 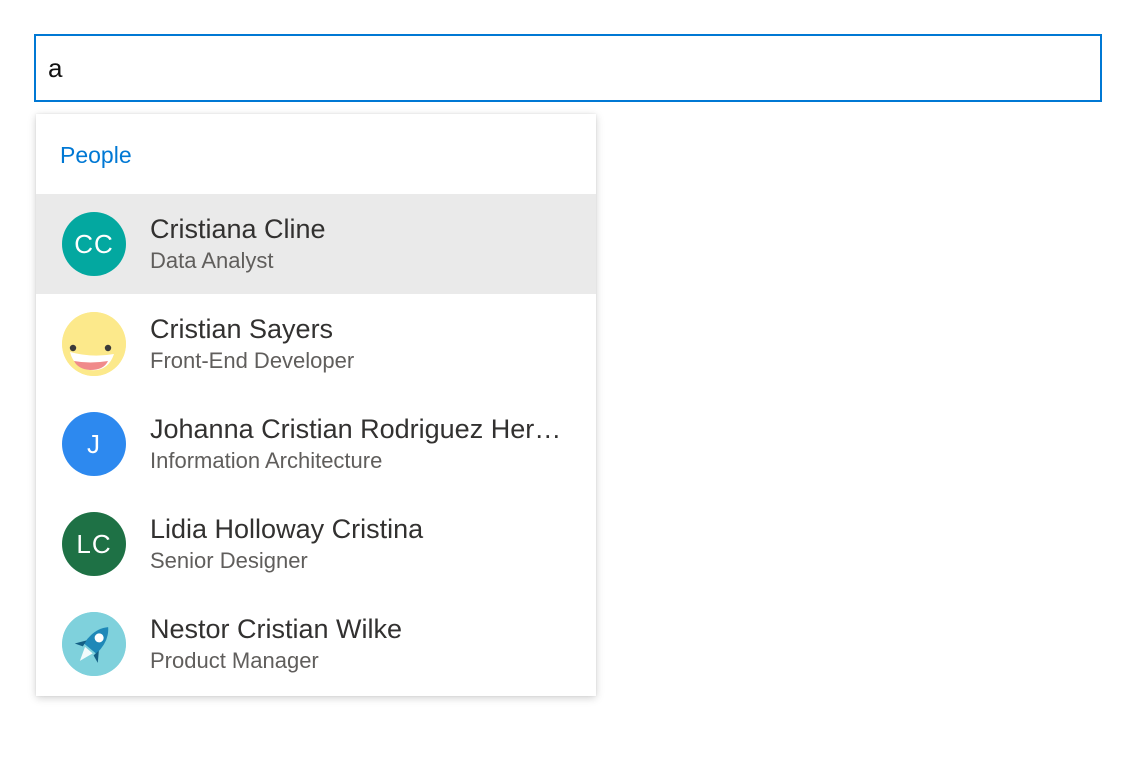 I want to click on avatar-initials: J, so click(x=94, y=443).